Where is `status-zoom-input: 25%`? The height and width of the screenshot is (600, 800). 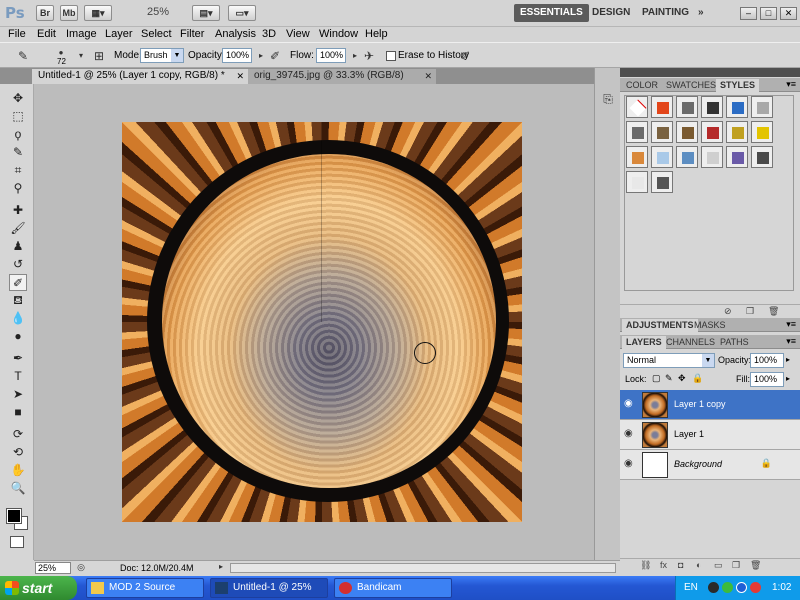 status-zoom-input: 25% is located at coordinates (53, 568).